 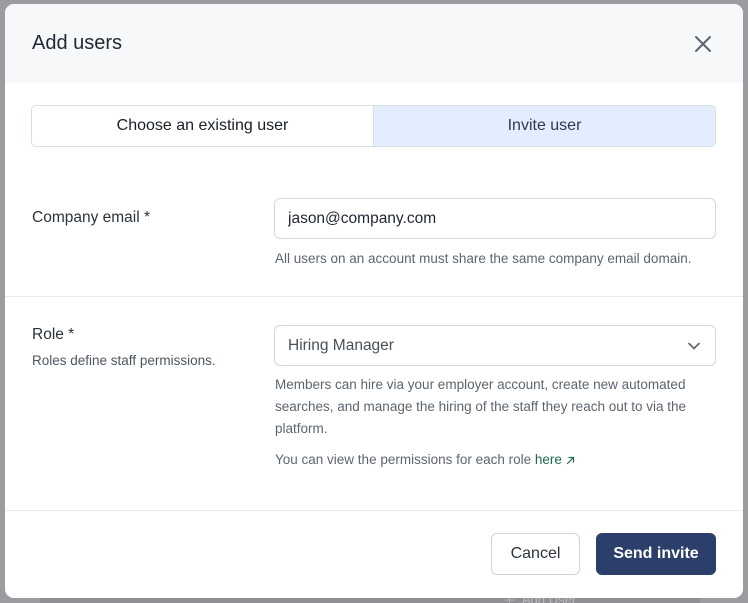 I want to click on close-button, so click(x=703, y=44).